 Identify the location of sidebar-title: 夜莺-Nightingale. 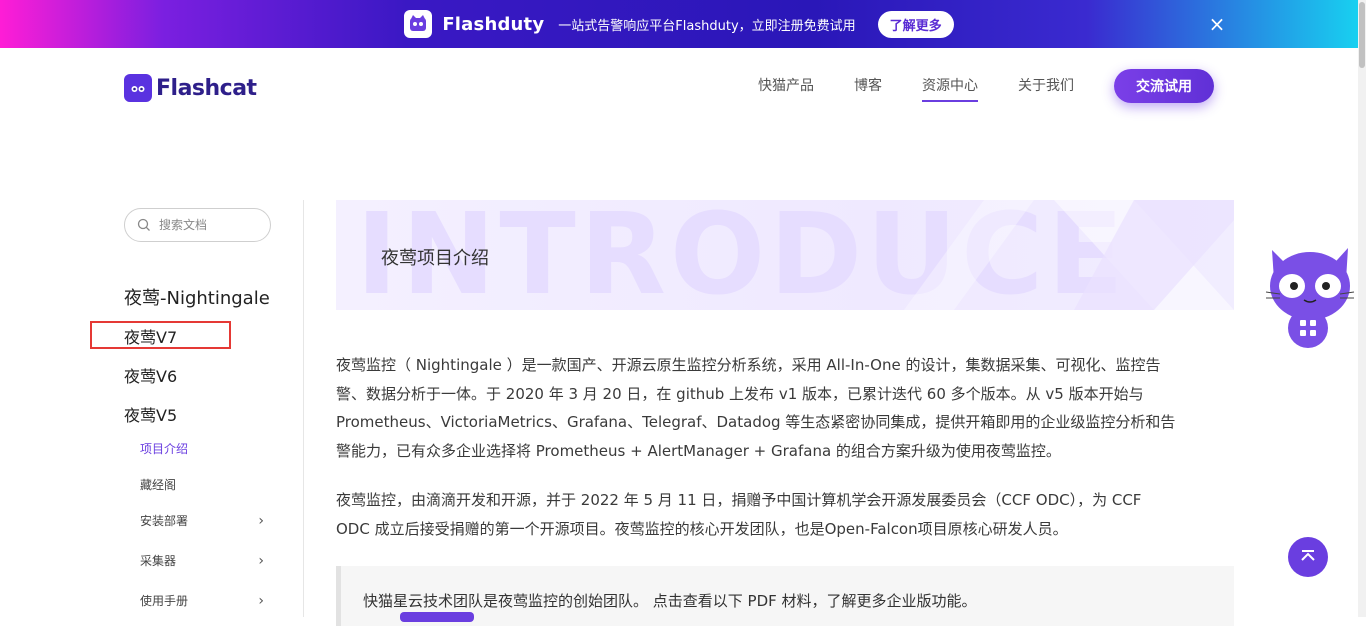
(197, 297).